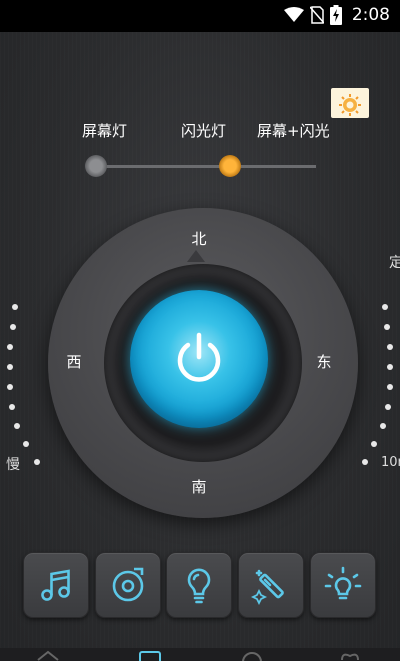 This screenshot has width=400, height=661. Describe the element at coordinates (200, 654) in the screenshot. I see `bottom-navigation` at that location.